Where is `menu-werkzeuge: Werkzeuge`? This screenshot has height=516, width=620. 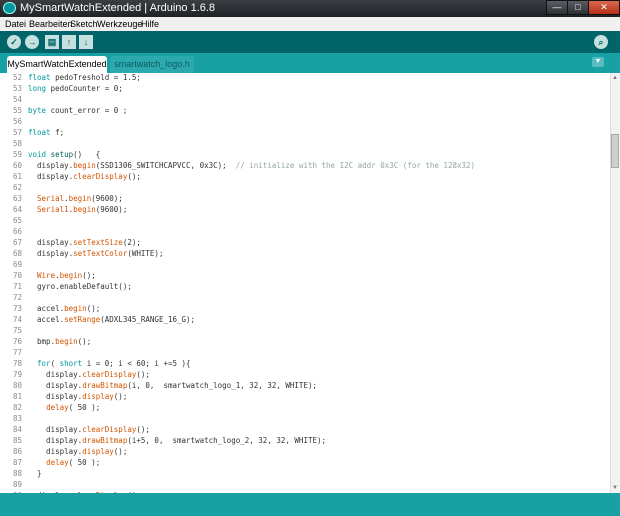
menu-werkzeuge: Werkzeuge is located at coordinates (119, 24).